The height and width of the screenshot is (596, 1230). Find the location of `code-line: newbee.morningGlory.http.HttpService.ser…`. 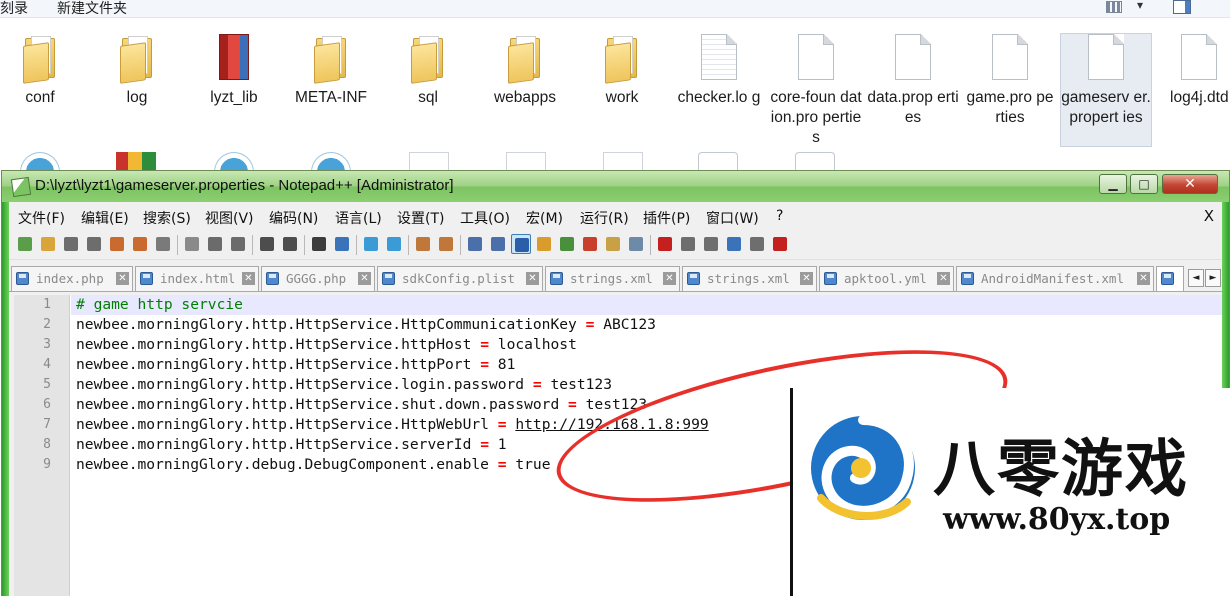

code-line: newbee.morningGlory.http.HttpService.ser… is located at coordinates (291, 444).